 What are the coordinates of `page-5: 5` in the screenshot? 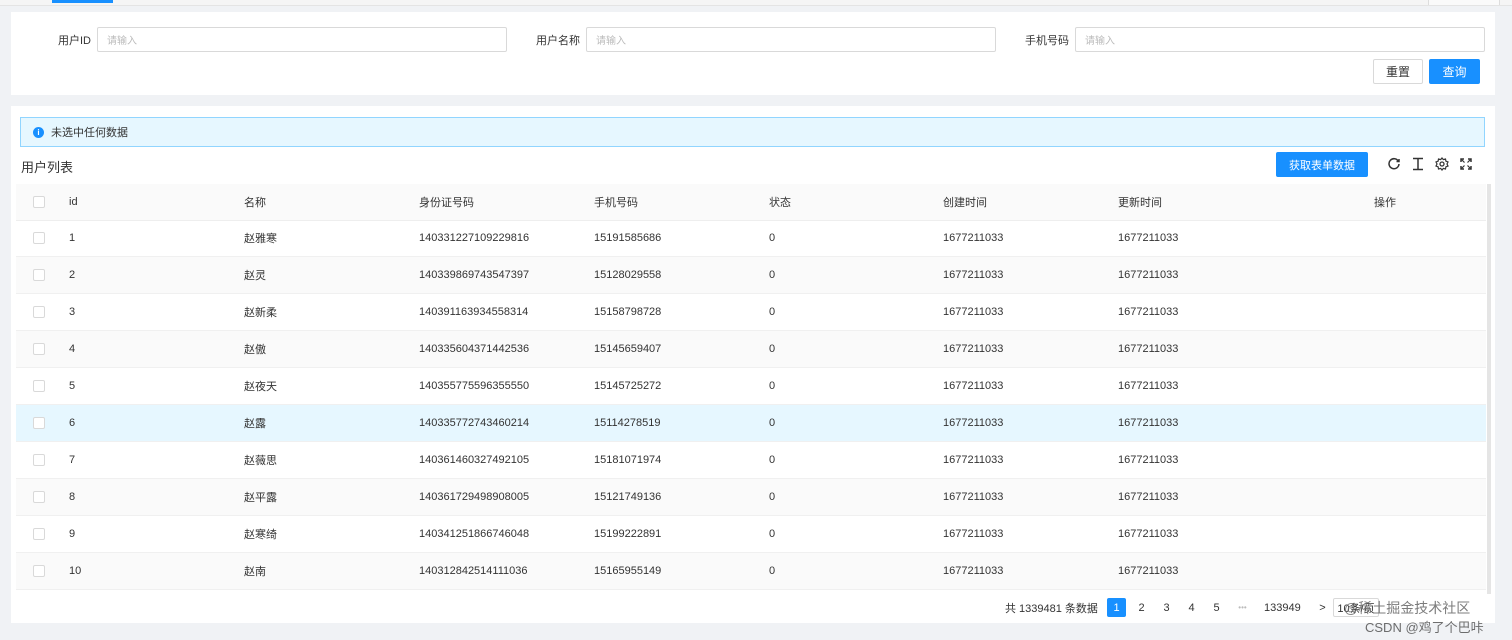 It's located at (1216, 607).